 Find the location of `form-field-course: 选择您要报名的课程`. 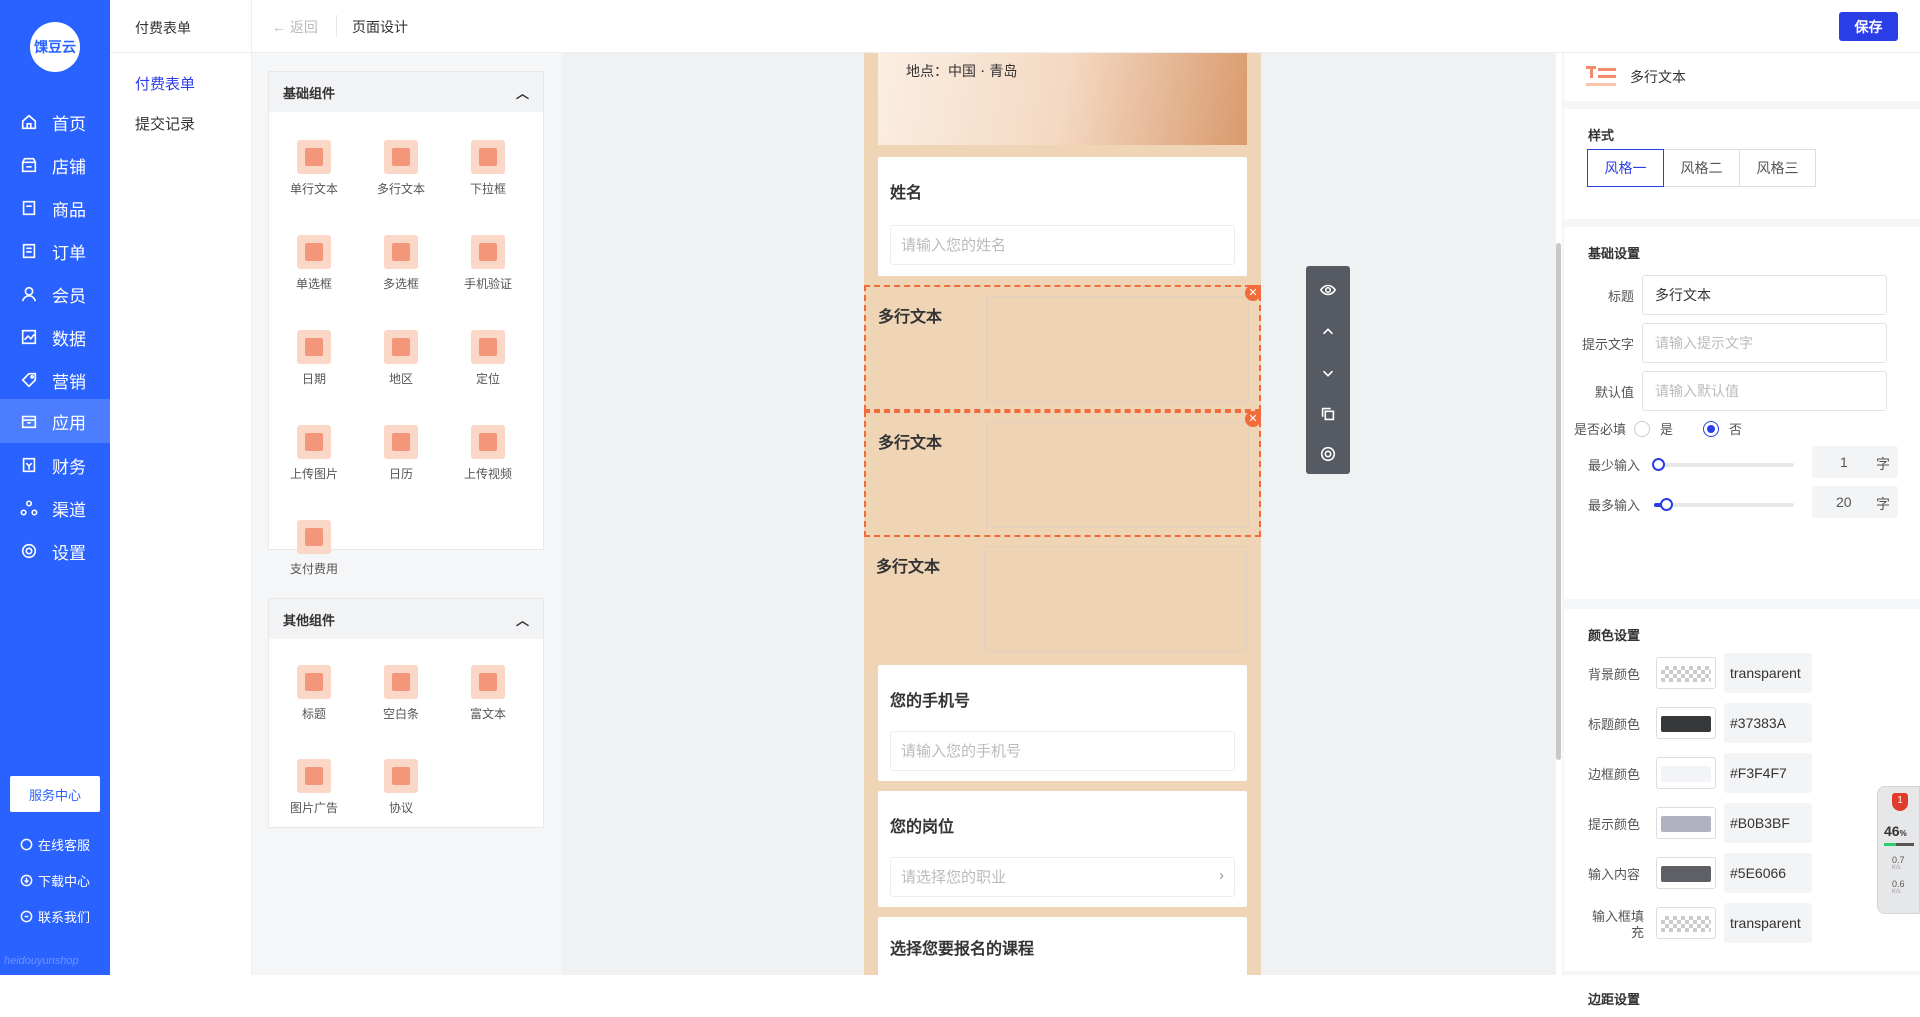

form-field-course: 选择您要报名的课程 is located at coordinates (1062, 946).